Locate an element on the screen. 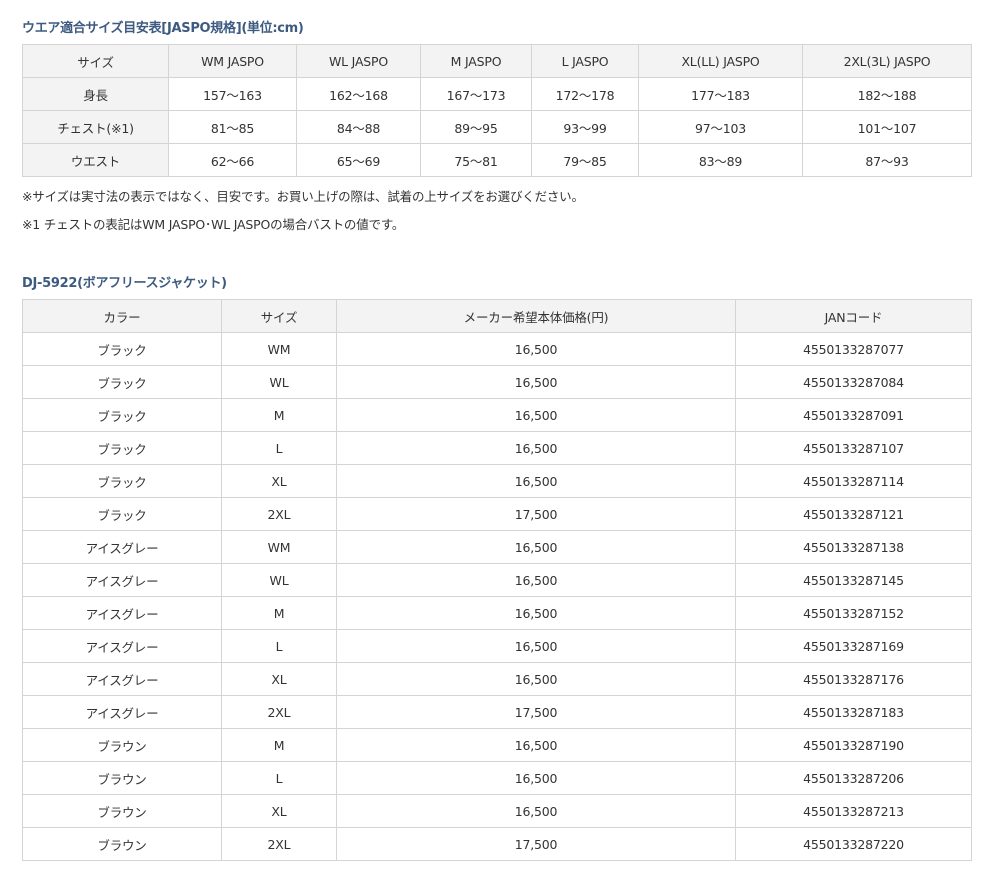 The image size is (992, 877). column-header: JANコード is located at coordinates (853, 316).